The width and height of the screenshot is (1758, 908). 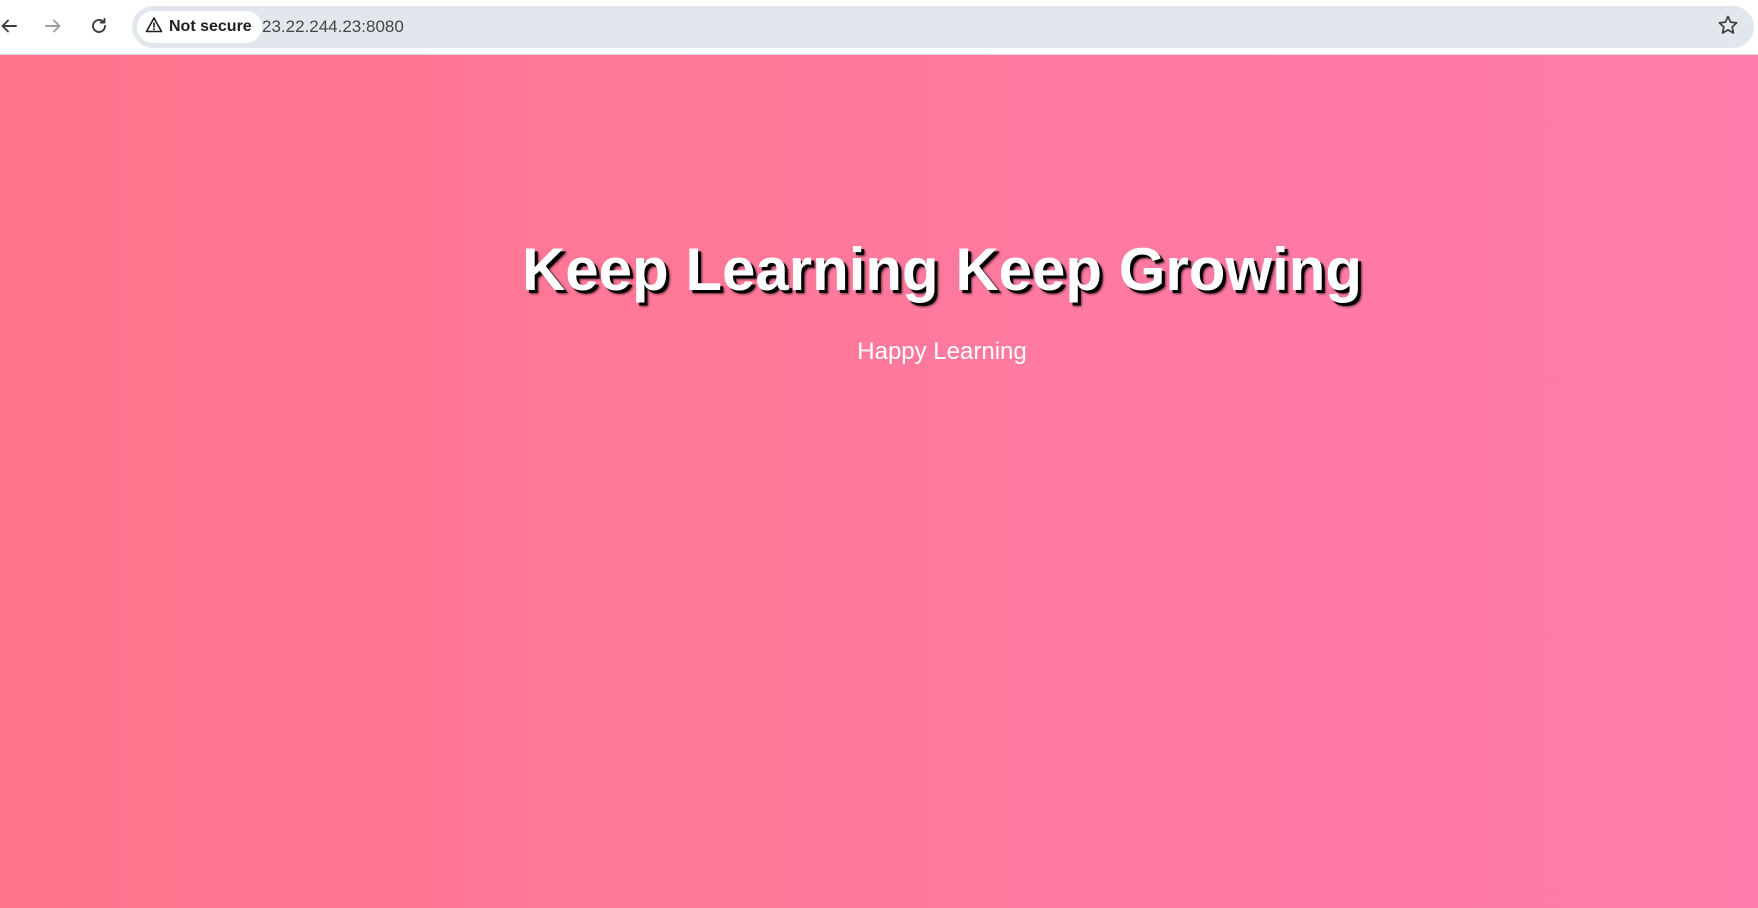 I want to click on reload-button, so click(x=99, y=26).